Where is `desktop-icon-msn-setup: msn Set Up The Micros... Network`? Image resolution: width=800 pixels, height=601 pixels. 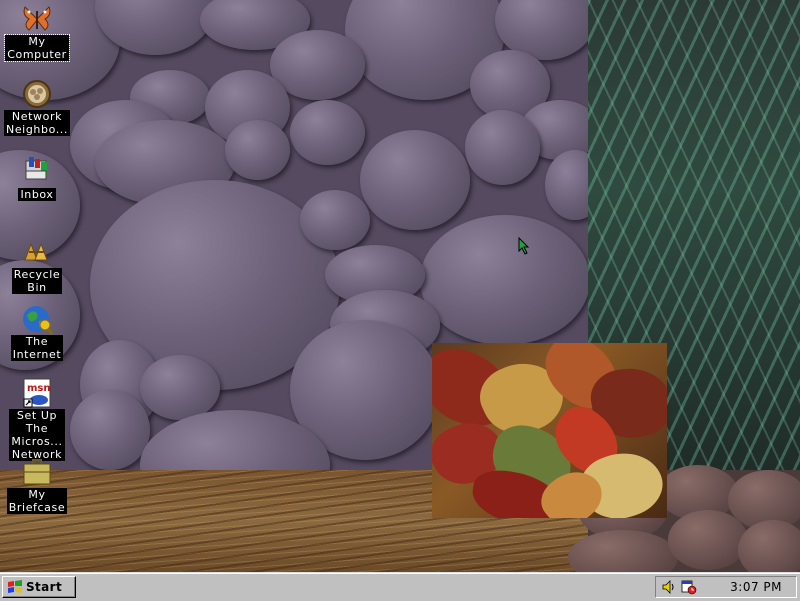 desktop-icon-msn-setup: msn Set Up The Micros... Network is located at coordinates (37, 420).